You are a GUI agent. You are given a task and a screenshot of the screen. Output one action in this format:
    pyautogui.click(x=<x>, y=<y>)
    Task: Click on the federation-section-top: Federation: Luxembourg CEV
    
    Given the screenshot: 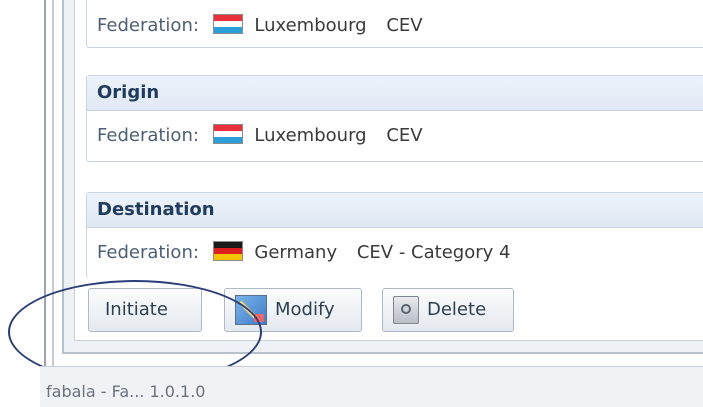 What is the action you would take?
    pyautogui.click(x=394, y=24)
    